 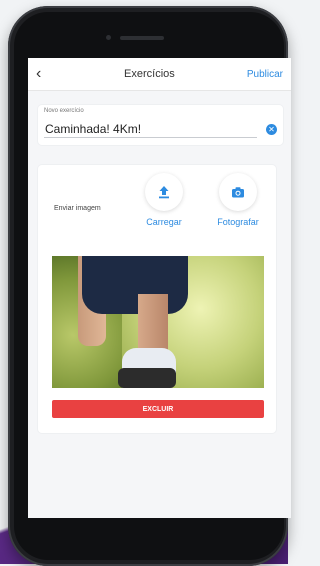 I want to click on page-title: Exercícios, so click(x=149, y=74).